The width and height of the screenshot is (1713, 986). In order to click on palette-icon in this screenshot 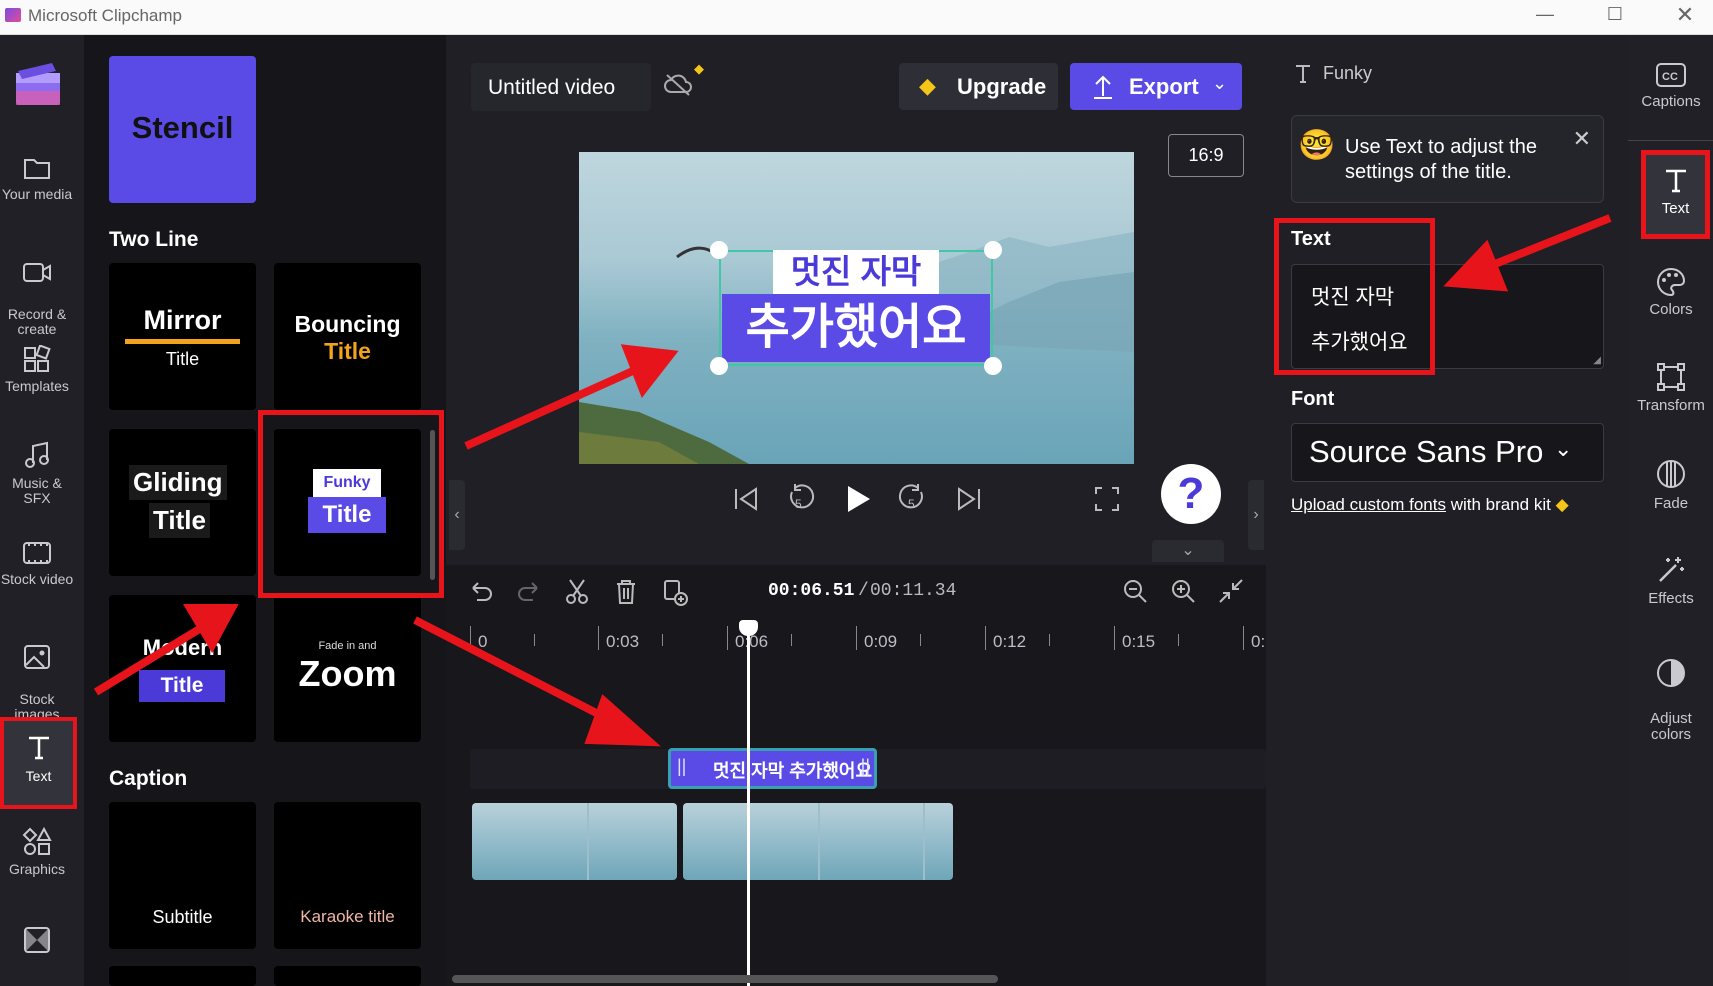, I will do `click(1671, 281)`.